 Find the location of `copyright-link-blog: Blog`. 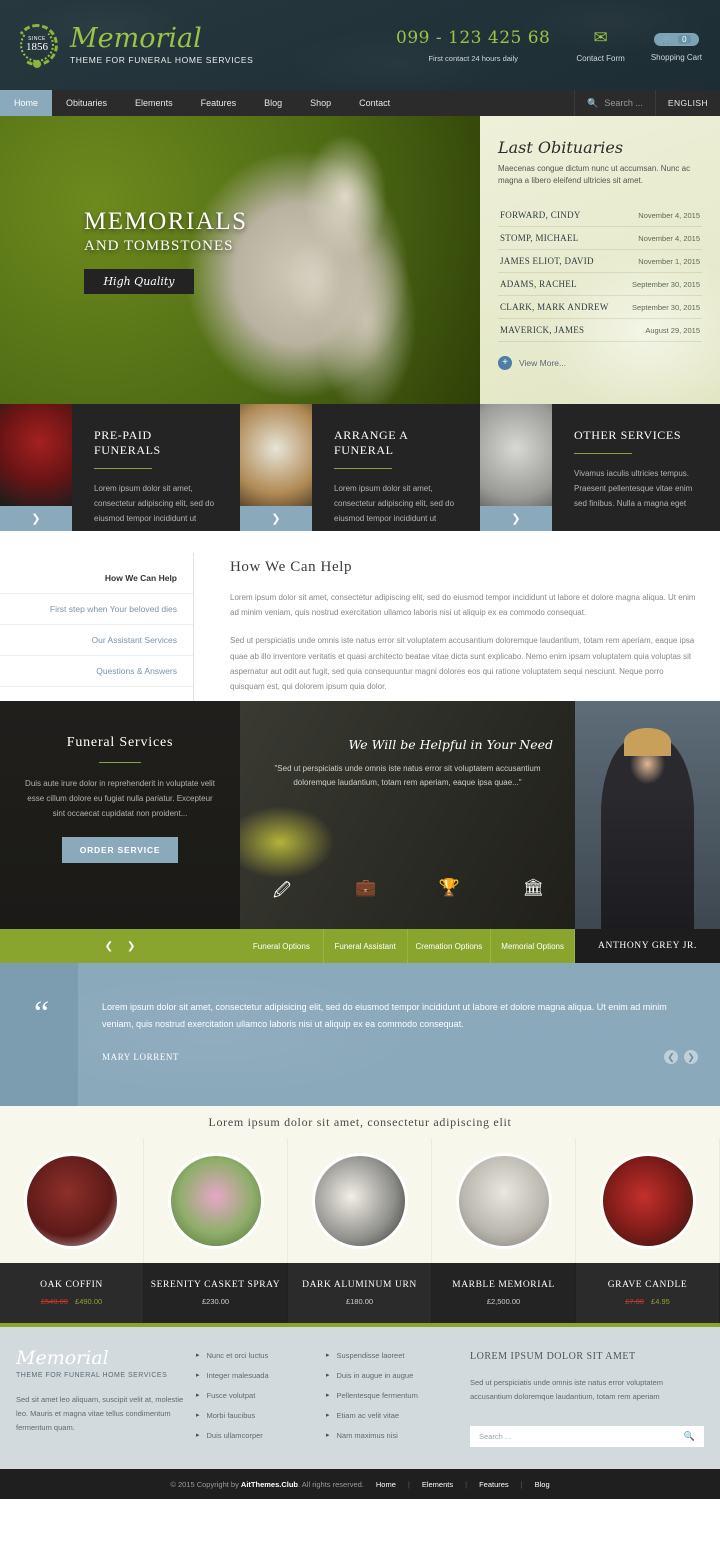

copyright-link-blog: Blog is located at coordinates (542, 1484).